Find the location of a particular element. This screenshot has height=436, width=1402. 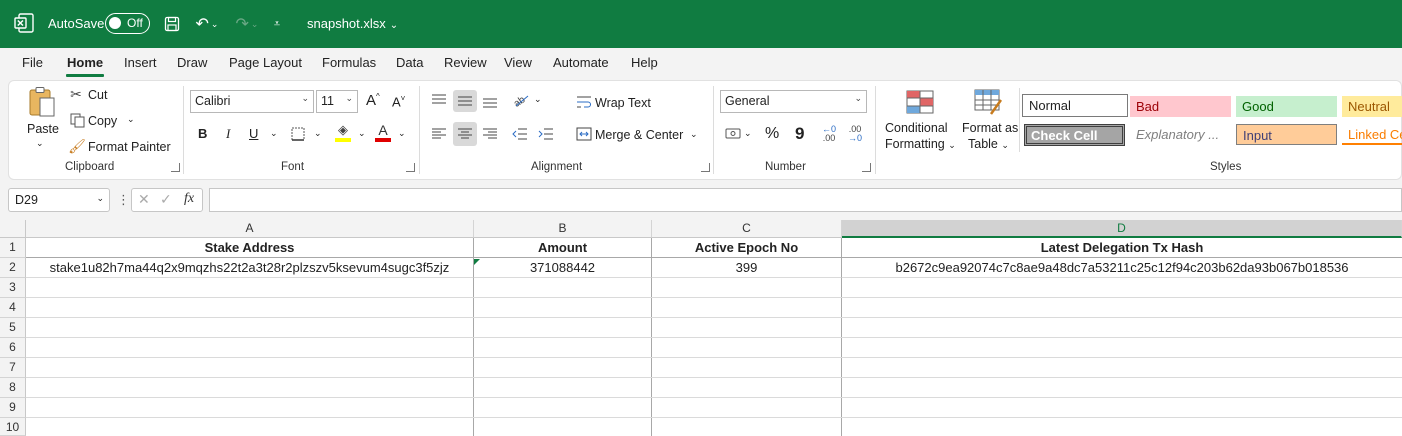

wrap-text-button: Wrap Text is located at coordinates (623, 103).